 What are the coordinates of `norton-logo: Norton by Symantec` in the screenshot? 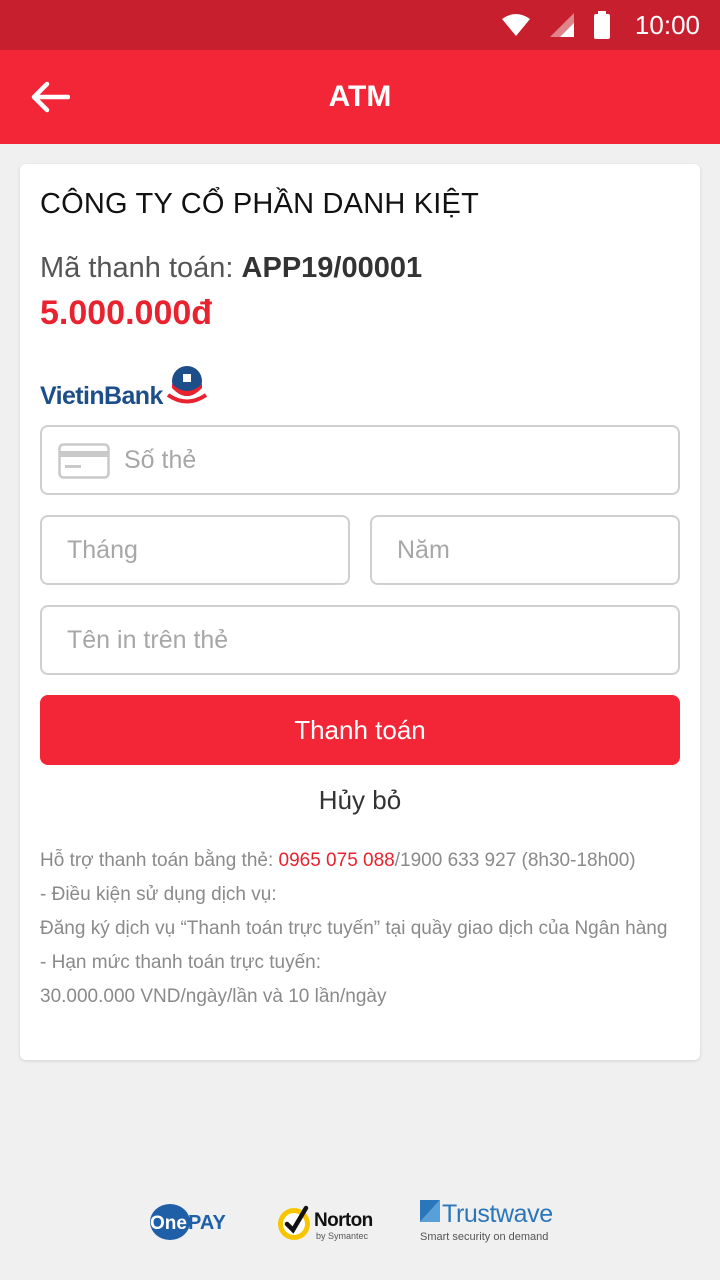 It's located at (325, 1223).